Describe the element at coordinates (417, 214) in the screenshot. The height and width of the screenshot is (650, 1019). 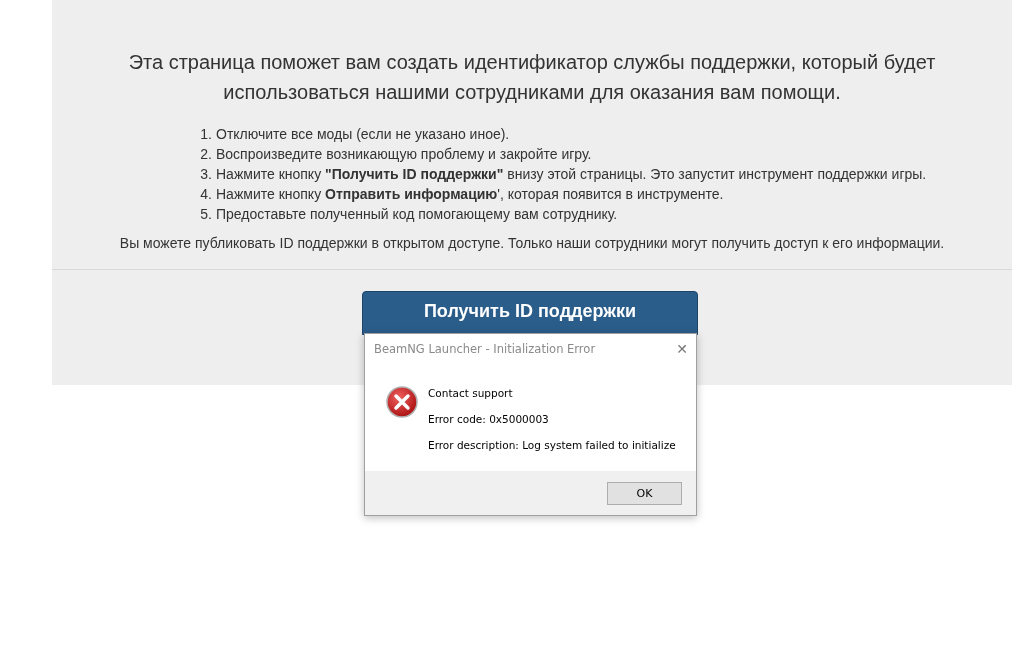
I see `step-text: Предоставьте полученный код помогающему вам сотруднику.` at that location.